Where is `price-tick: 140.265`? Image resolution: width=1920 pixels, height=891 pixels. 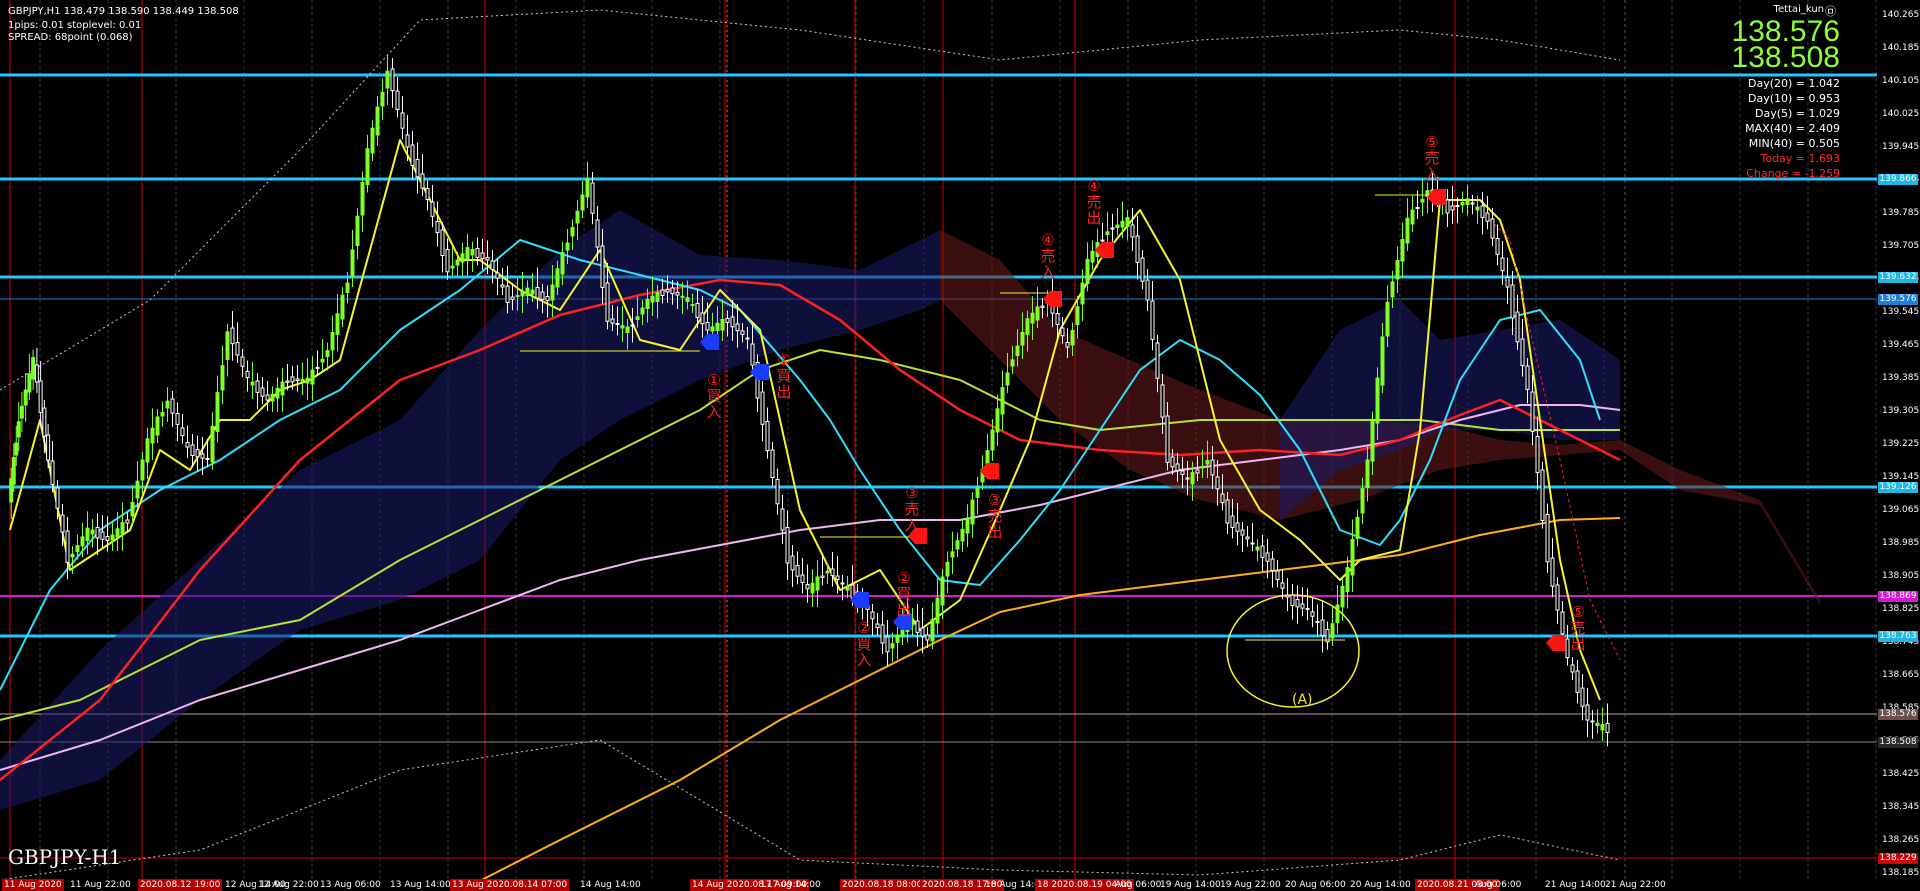 price-tick: 140.265 is located at coordinates (1901, 15).